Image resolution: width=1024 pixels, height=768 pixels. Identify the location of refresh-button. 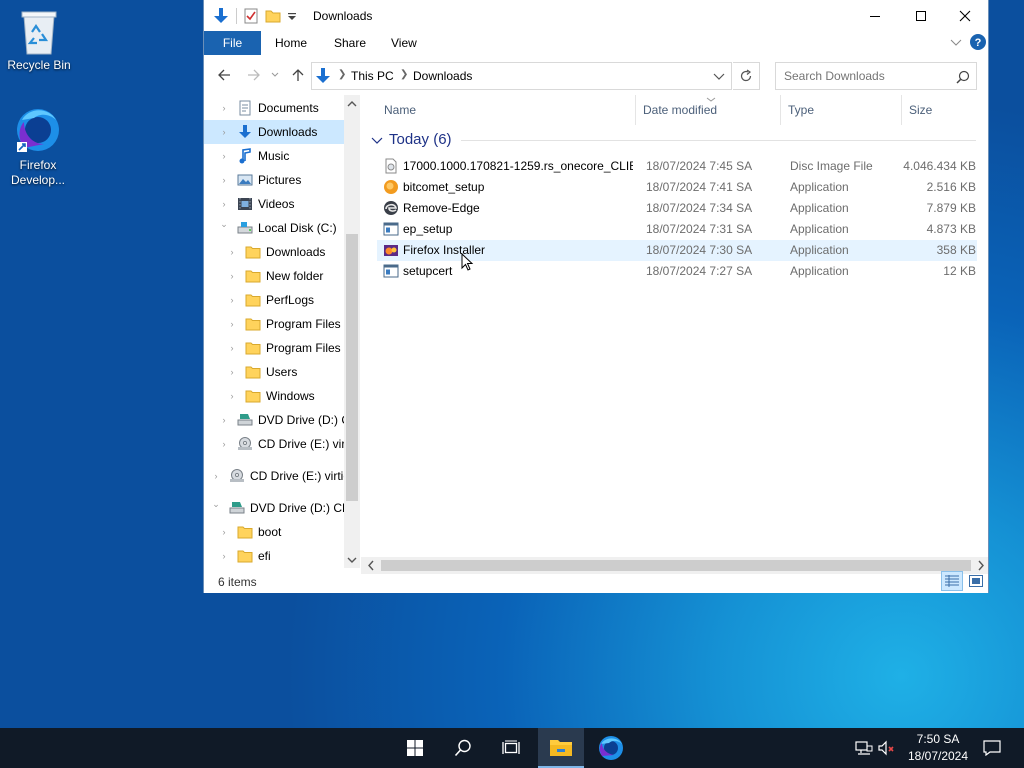
(746, 76).